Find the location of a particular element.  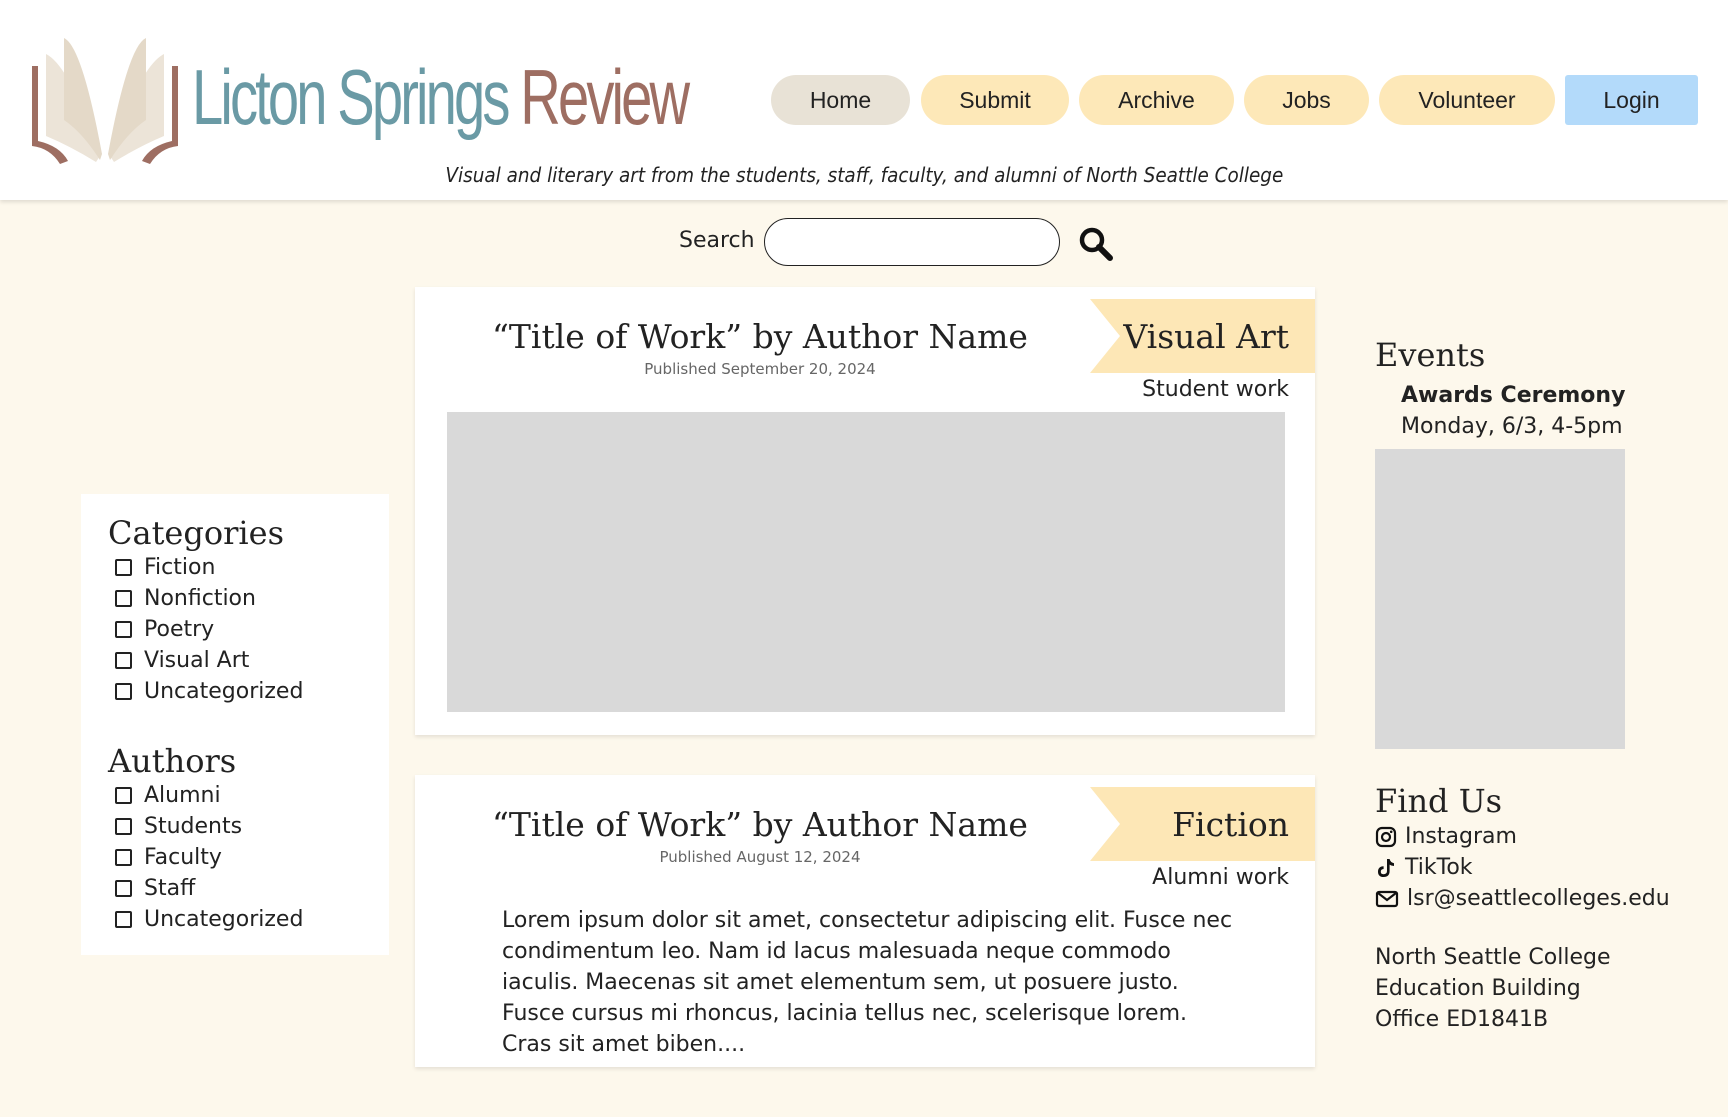

logo-text-review: Review is located at coordinates (605, 97).